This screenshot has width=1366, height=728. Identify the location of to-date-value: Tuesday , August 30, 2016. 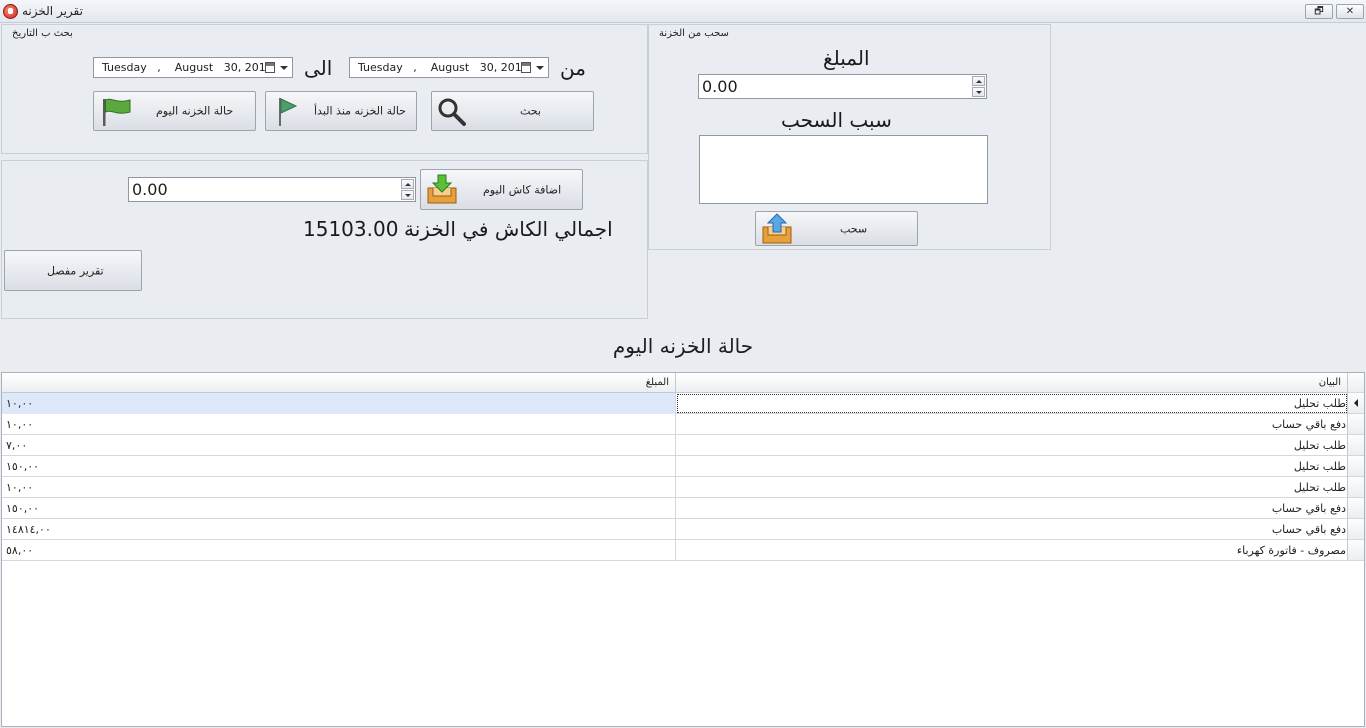
(187, 67).